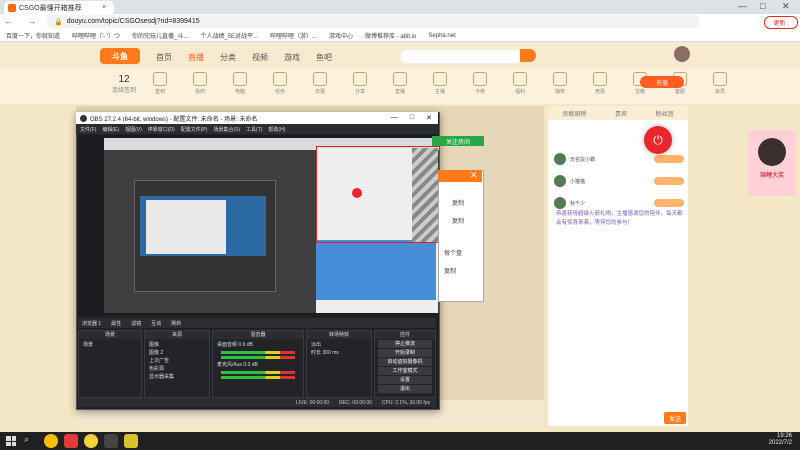  Describe the element at coordinates (574, 113) in the screenshot. I see `tab-weekly-rank: 贡献周榜` at that location.